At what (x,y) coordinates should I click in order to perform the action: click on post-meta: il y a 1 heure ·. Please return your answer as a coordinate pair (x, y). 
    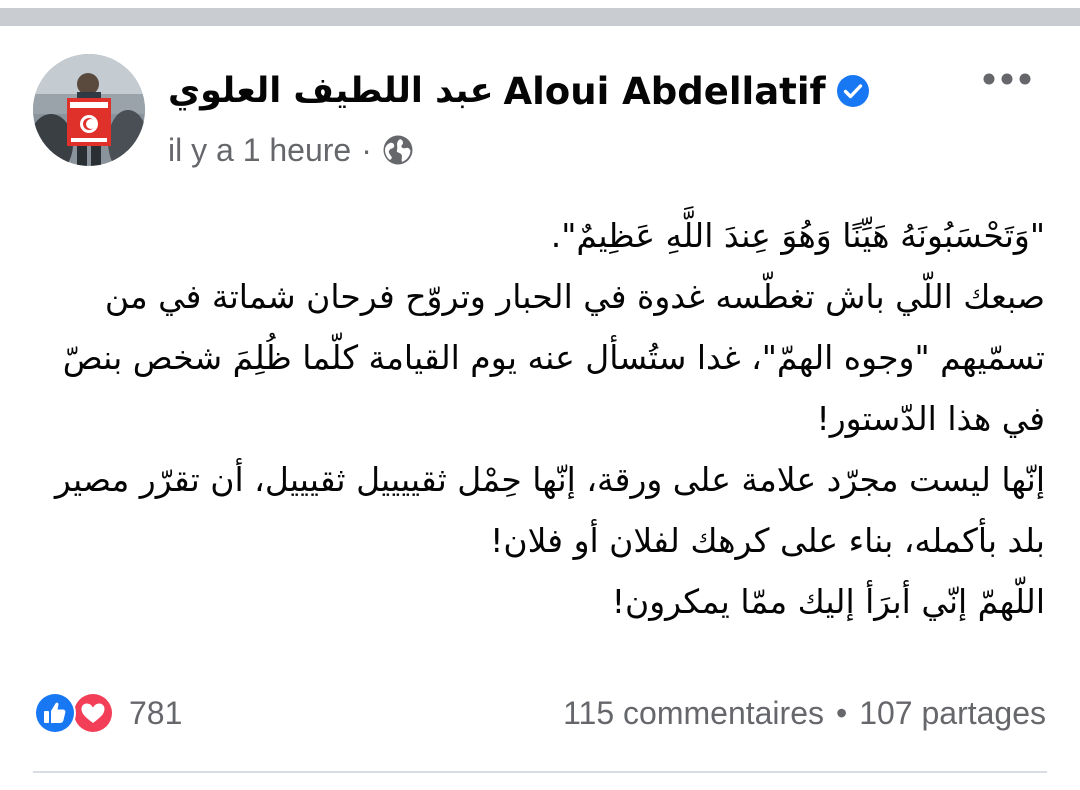
    Looking at the image, I should click on (291, 150).